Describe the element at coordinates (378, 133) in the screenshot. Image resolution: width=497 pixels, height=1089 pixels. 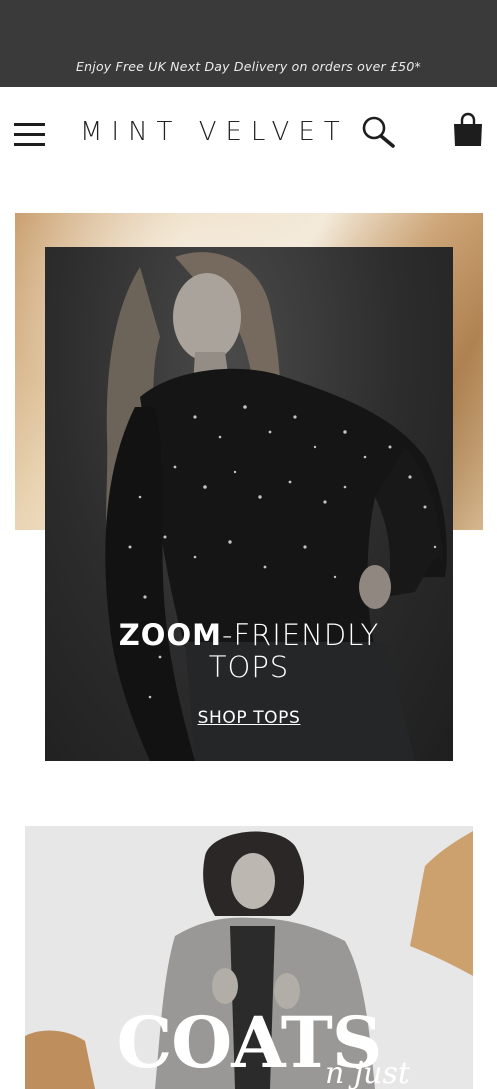
I see `search-icon` at that location.